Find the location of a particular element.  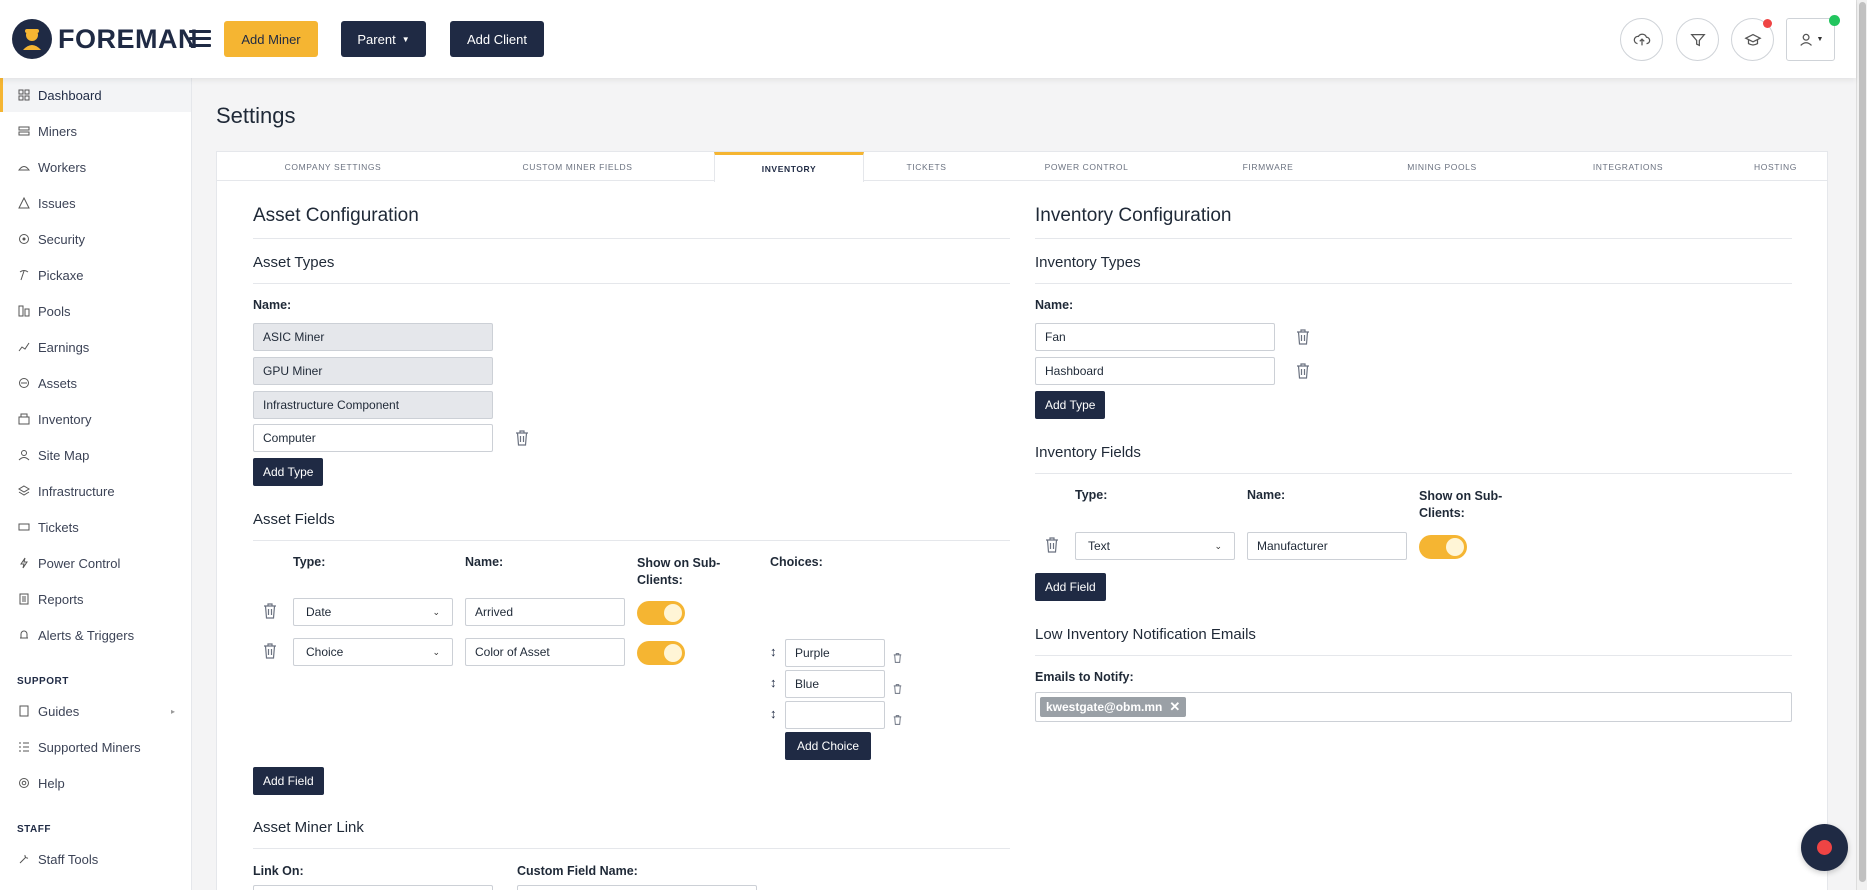

add-asset-type-button: Add Type is located at coordinates (288, 472).